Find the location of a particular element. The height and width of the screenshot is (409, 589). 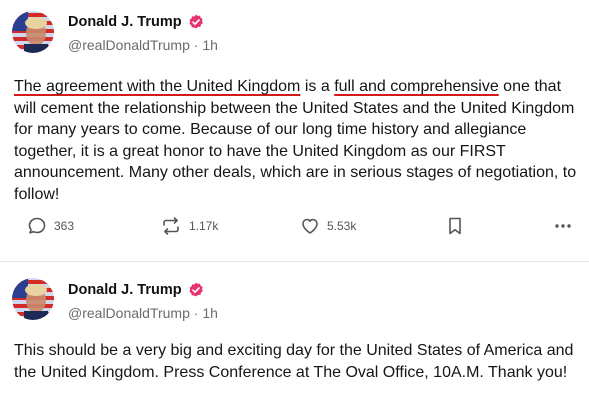

bookmark-button is located at coordinates (455, 226).